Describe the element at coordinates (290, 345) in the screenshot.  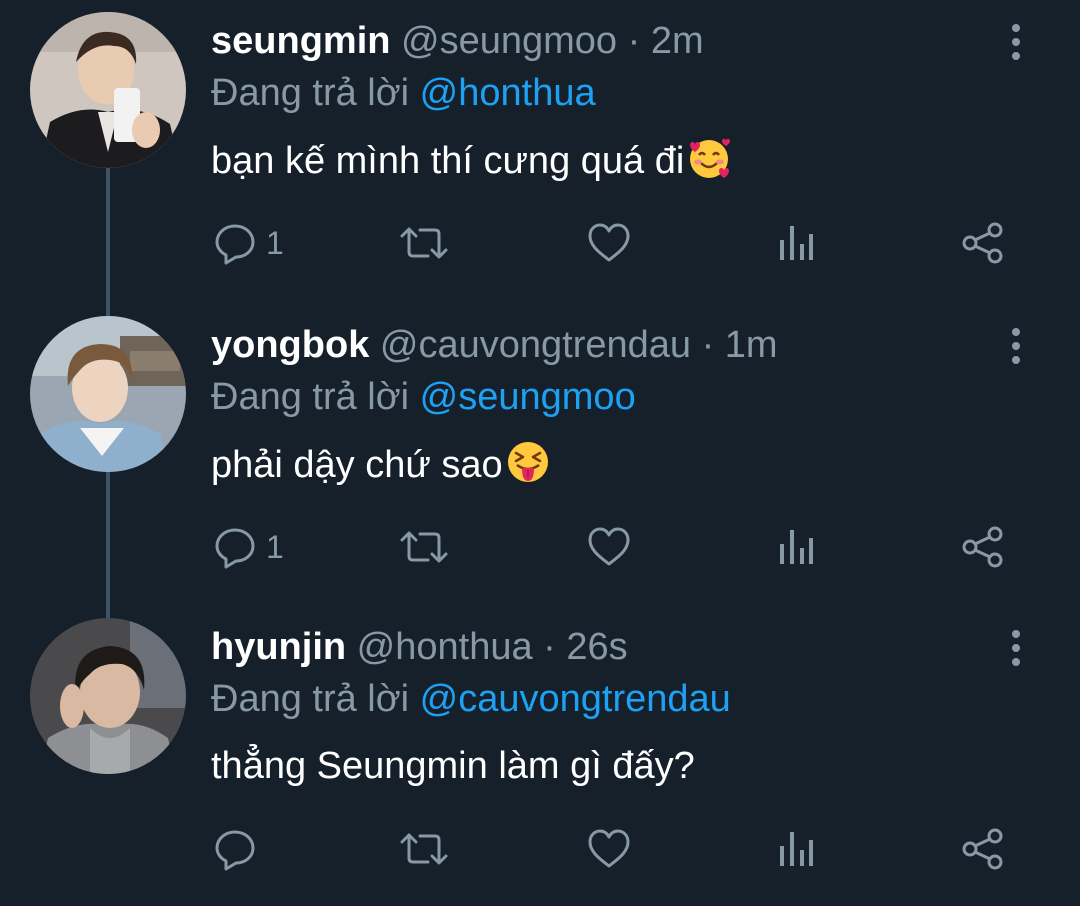
I see `display-name: yongbok` at that location.